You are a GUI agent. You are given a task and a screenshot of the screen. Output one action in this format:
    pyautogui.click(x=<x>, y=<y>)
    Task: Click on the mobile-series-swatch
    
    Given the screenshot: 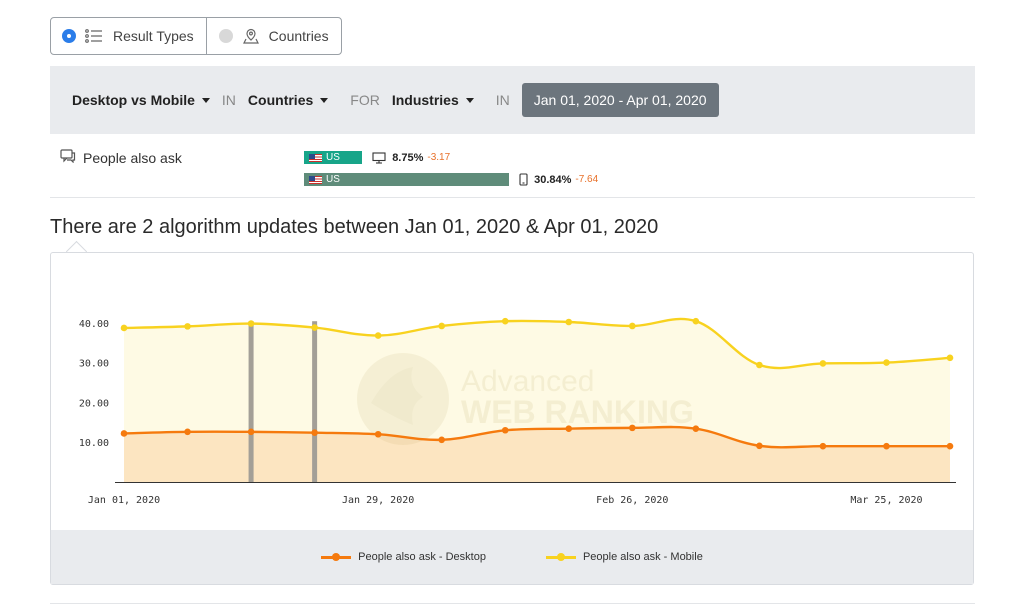 What is the action you would take?
    pyautogui.click(x=560, y=556)
    